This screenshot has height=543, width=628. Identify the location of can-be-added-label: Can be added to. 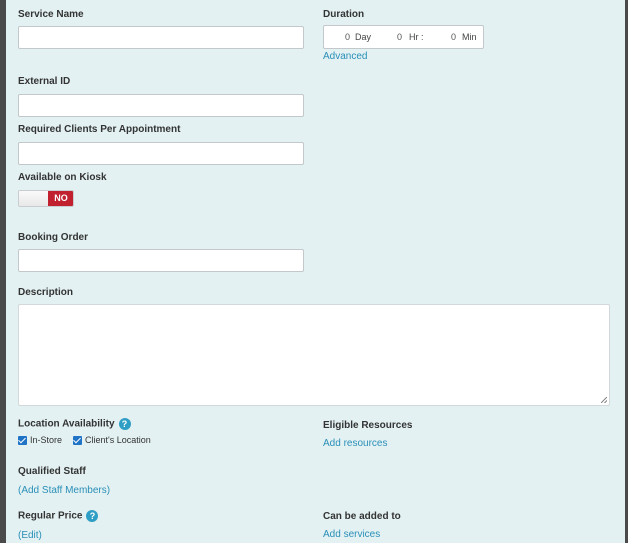
(362, 516).